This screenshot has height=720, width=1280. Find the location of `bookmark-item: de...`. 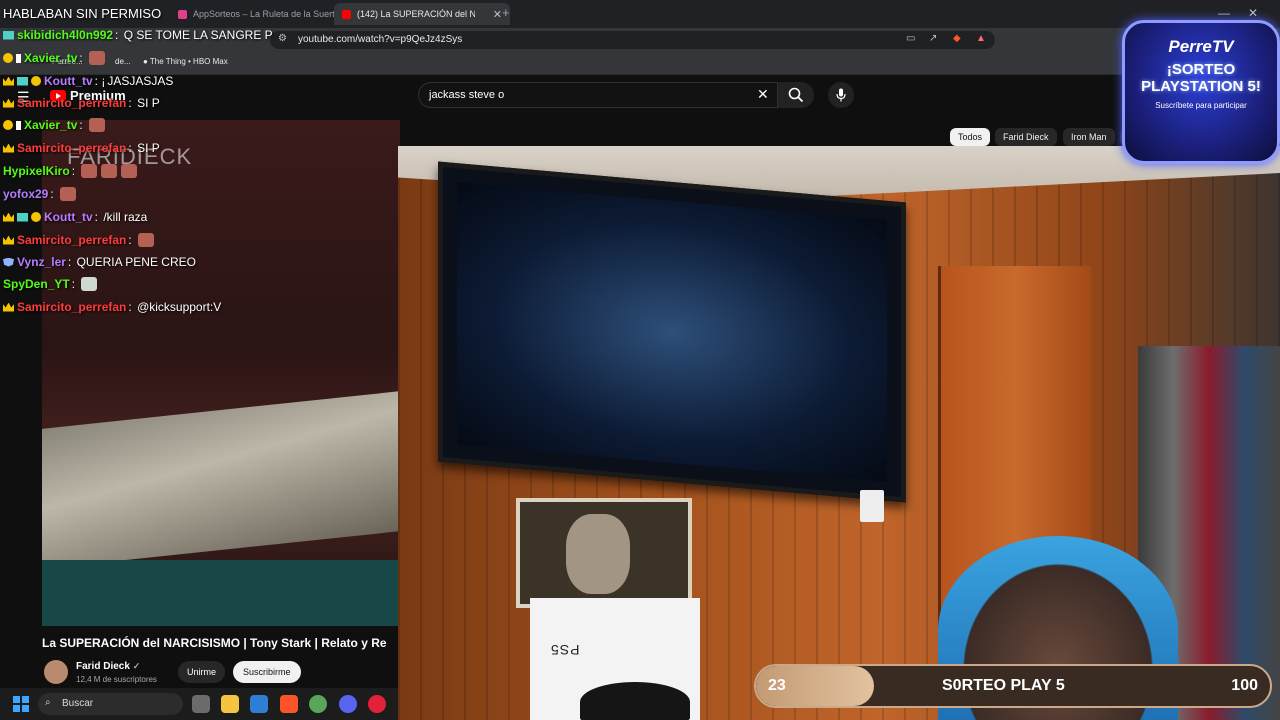

bookmark-item: de... is located at coordinates (123, 61).